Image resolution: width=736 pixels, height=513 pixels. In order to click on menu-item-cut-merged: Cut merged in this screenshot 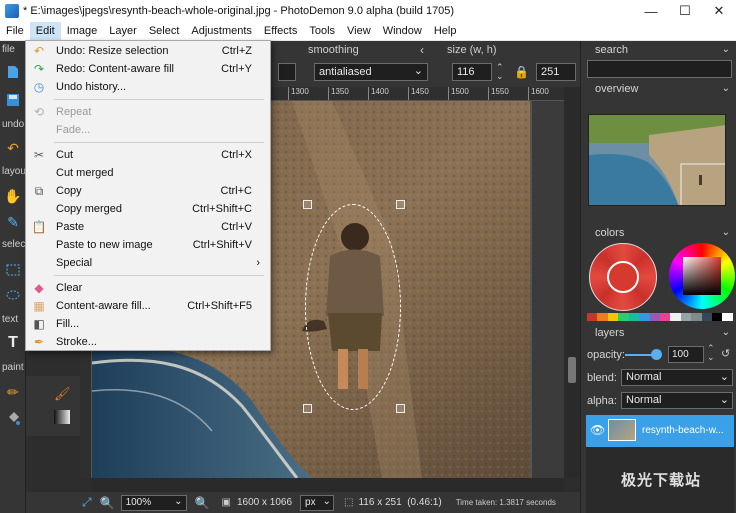, I will do `click(148, 173)`.